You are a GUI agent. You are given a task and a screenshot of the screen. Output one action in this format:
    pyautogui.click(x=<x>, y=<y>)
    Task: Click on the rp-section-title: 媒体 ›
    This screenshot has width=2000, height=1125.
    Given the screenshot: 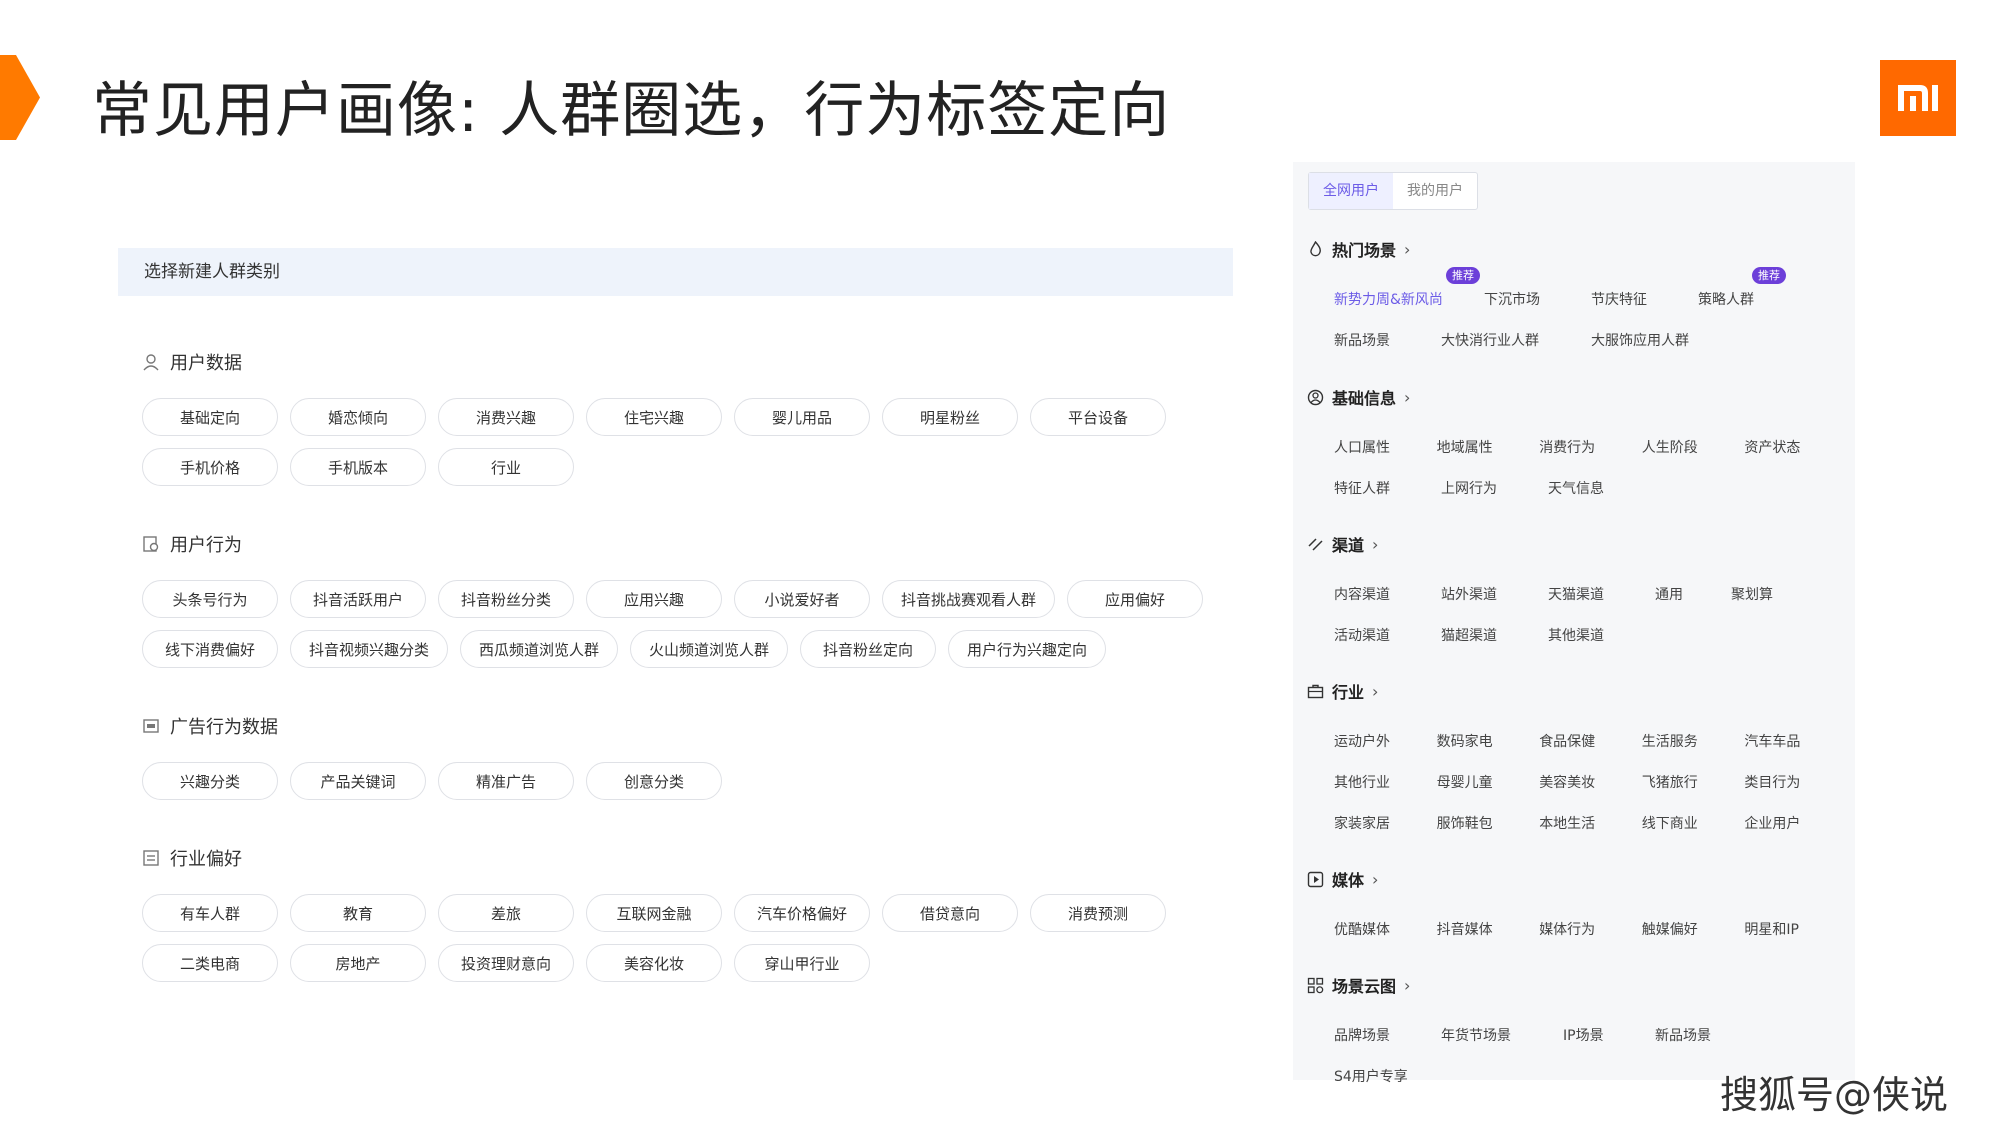 What is the action you would take?
    pyautogui.click(x=1577, y=879)
    